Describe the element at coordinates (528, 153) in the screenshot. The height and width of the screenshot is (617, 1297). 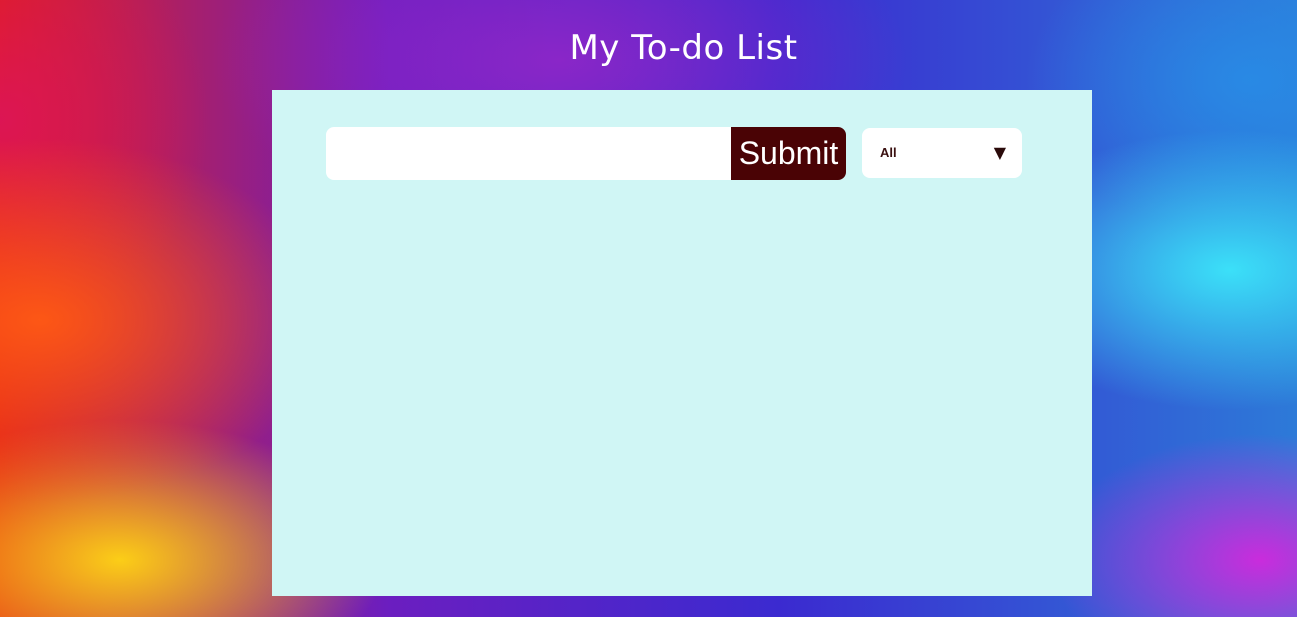
I see `todo-input` at that location.